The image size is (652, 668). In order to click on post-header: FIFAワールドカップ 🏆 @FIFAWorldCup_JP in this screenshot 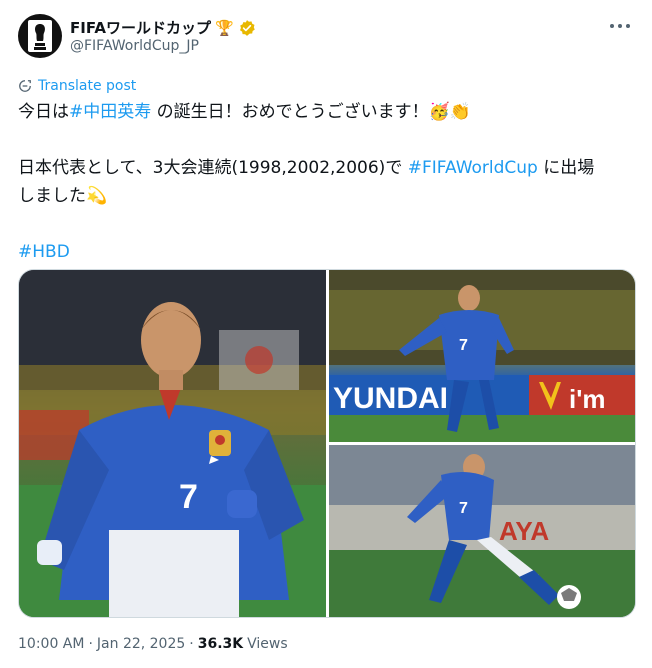, I will do `click(326, 36)`.